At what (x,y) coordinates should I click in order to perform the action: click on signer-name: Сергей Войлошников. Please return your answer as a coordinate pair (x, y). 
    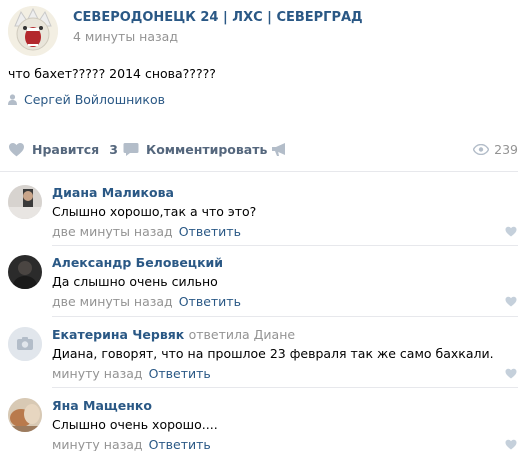
    Looking at the image, I should click on (94, 99).